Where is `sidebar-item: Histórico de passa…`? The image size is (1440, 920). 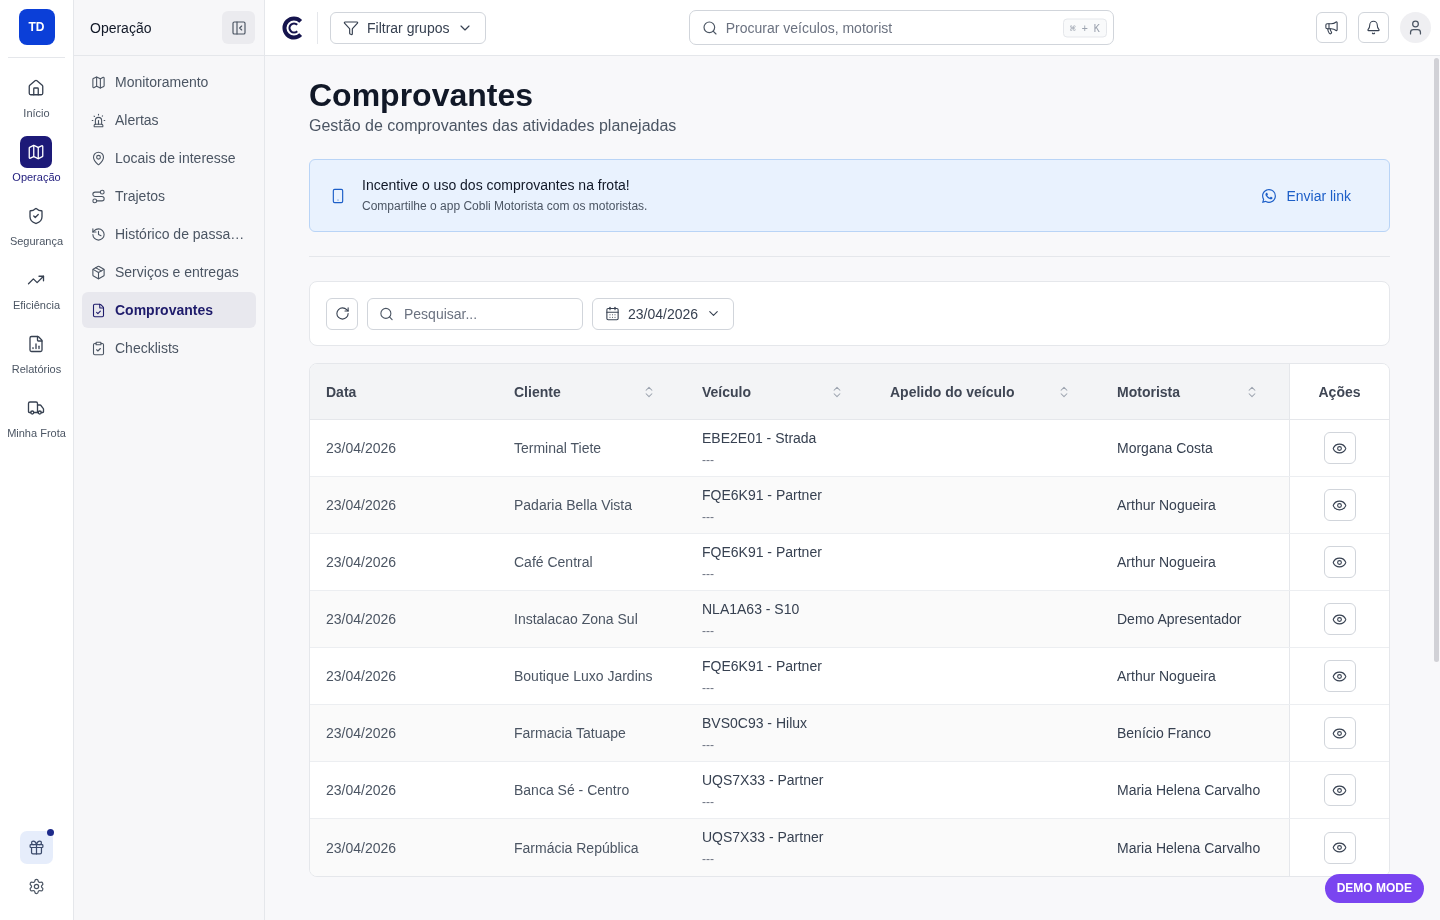 sidebar-item: Histórico de passa… is located at coordinates (169, 234).